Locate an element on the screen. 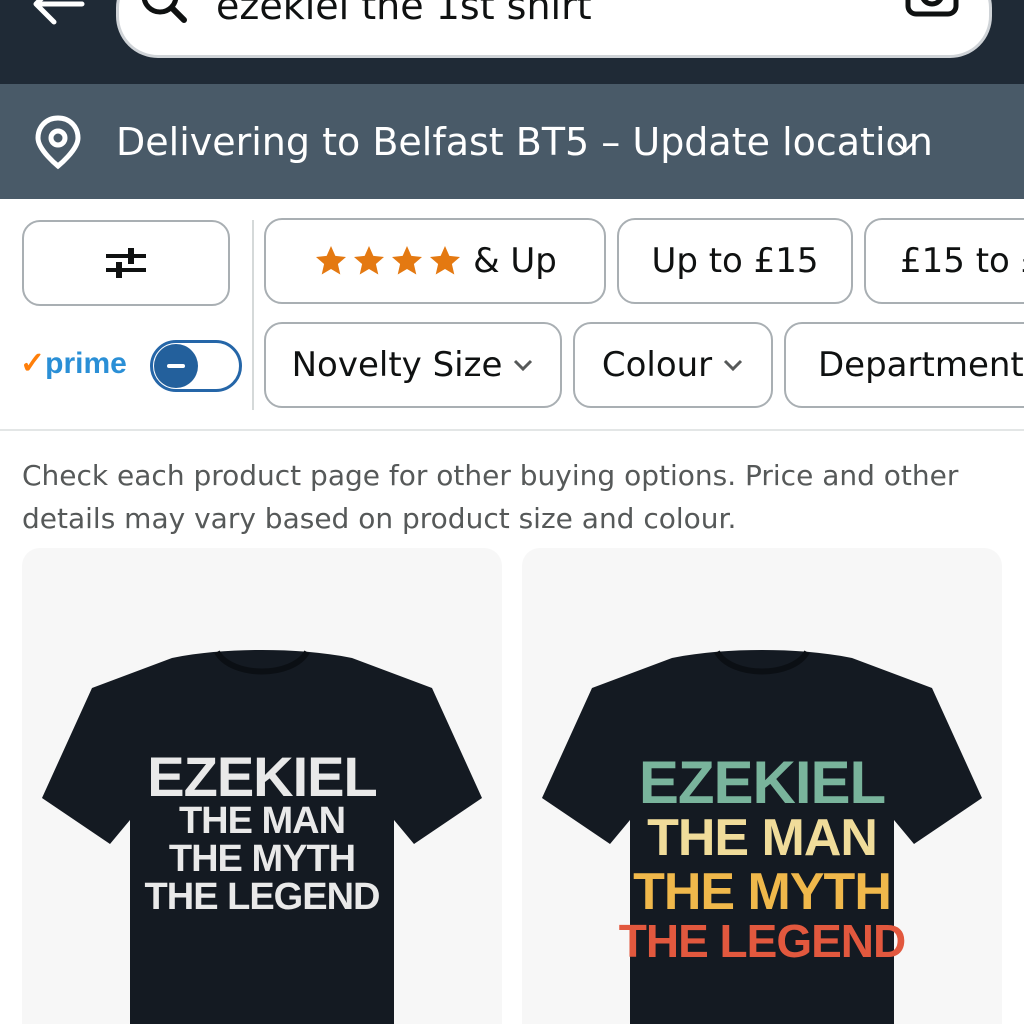 The width and height of the screenshot is (1024, 1024). sliders-icon is located at coordinates (126, 263).